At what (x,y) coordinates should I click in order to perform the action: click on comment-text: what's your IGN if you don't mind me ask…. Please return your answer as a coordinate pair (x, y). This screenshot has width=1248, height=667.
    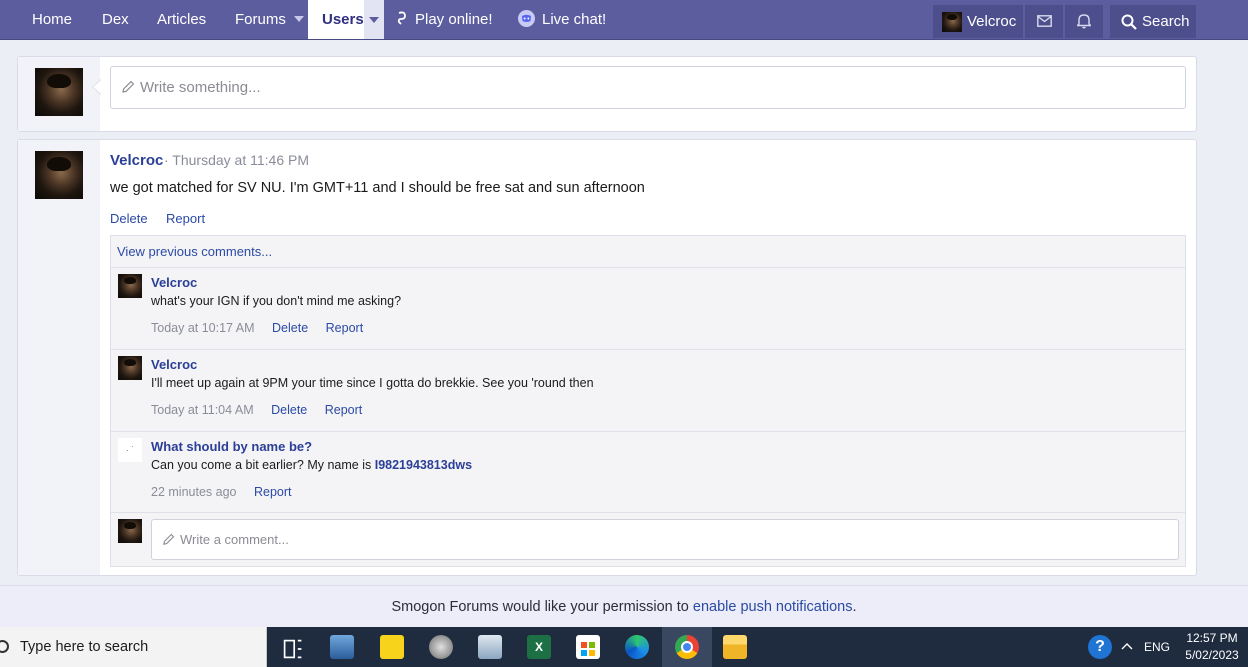
    Looking at the image, I should click on (276, 301).